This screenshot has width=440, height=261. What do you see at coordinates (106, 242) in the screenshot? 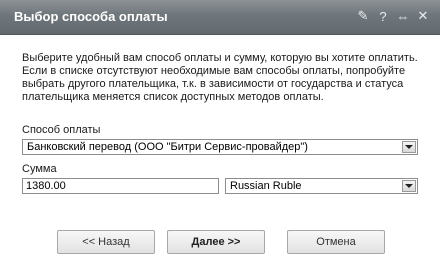
I see `back-button: << Назад` at bounding box center [106, 242].